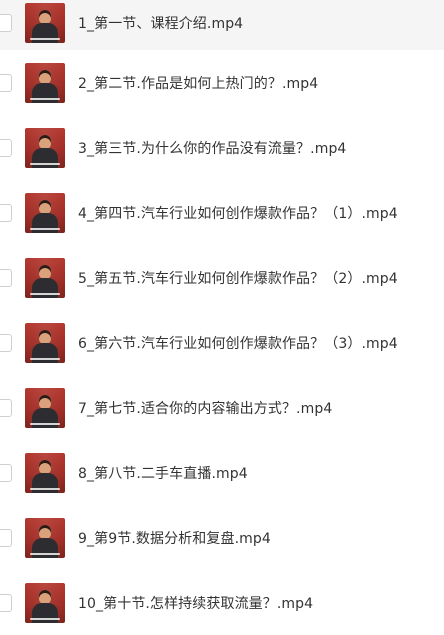 The width and height of the screenshot is (444, 635). I want to click on file-row: 6_第六节.汽车行业如何创作爆款作品？（3）.mp4, so click(222, 342).